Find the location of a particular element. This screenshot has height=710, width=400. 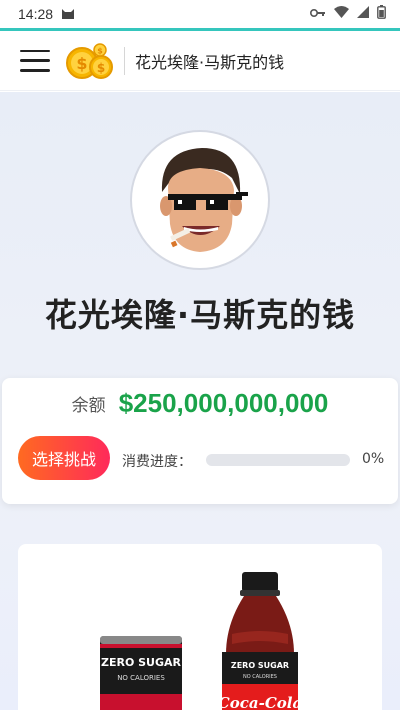

balance-label: 余额 is located at coordinates (88, 406).